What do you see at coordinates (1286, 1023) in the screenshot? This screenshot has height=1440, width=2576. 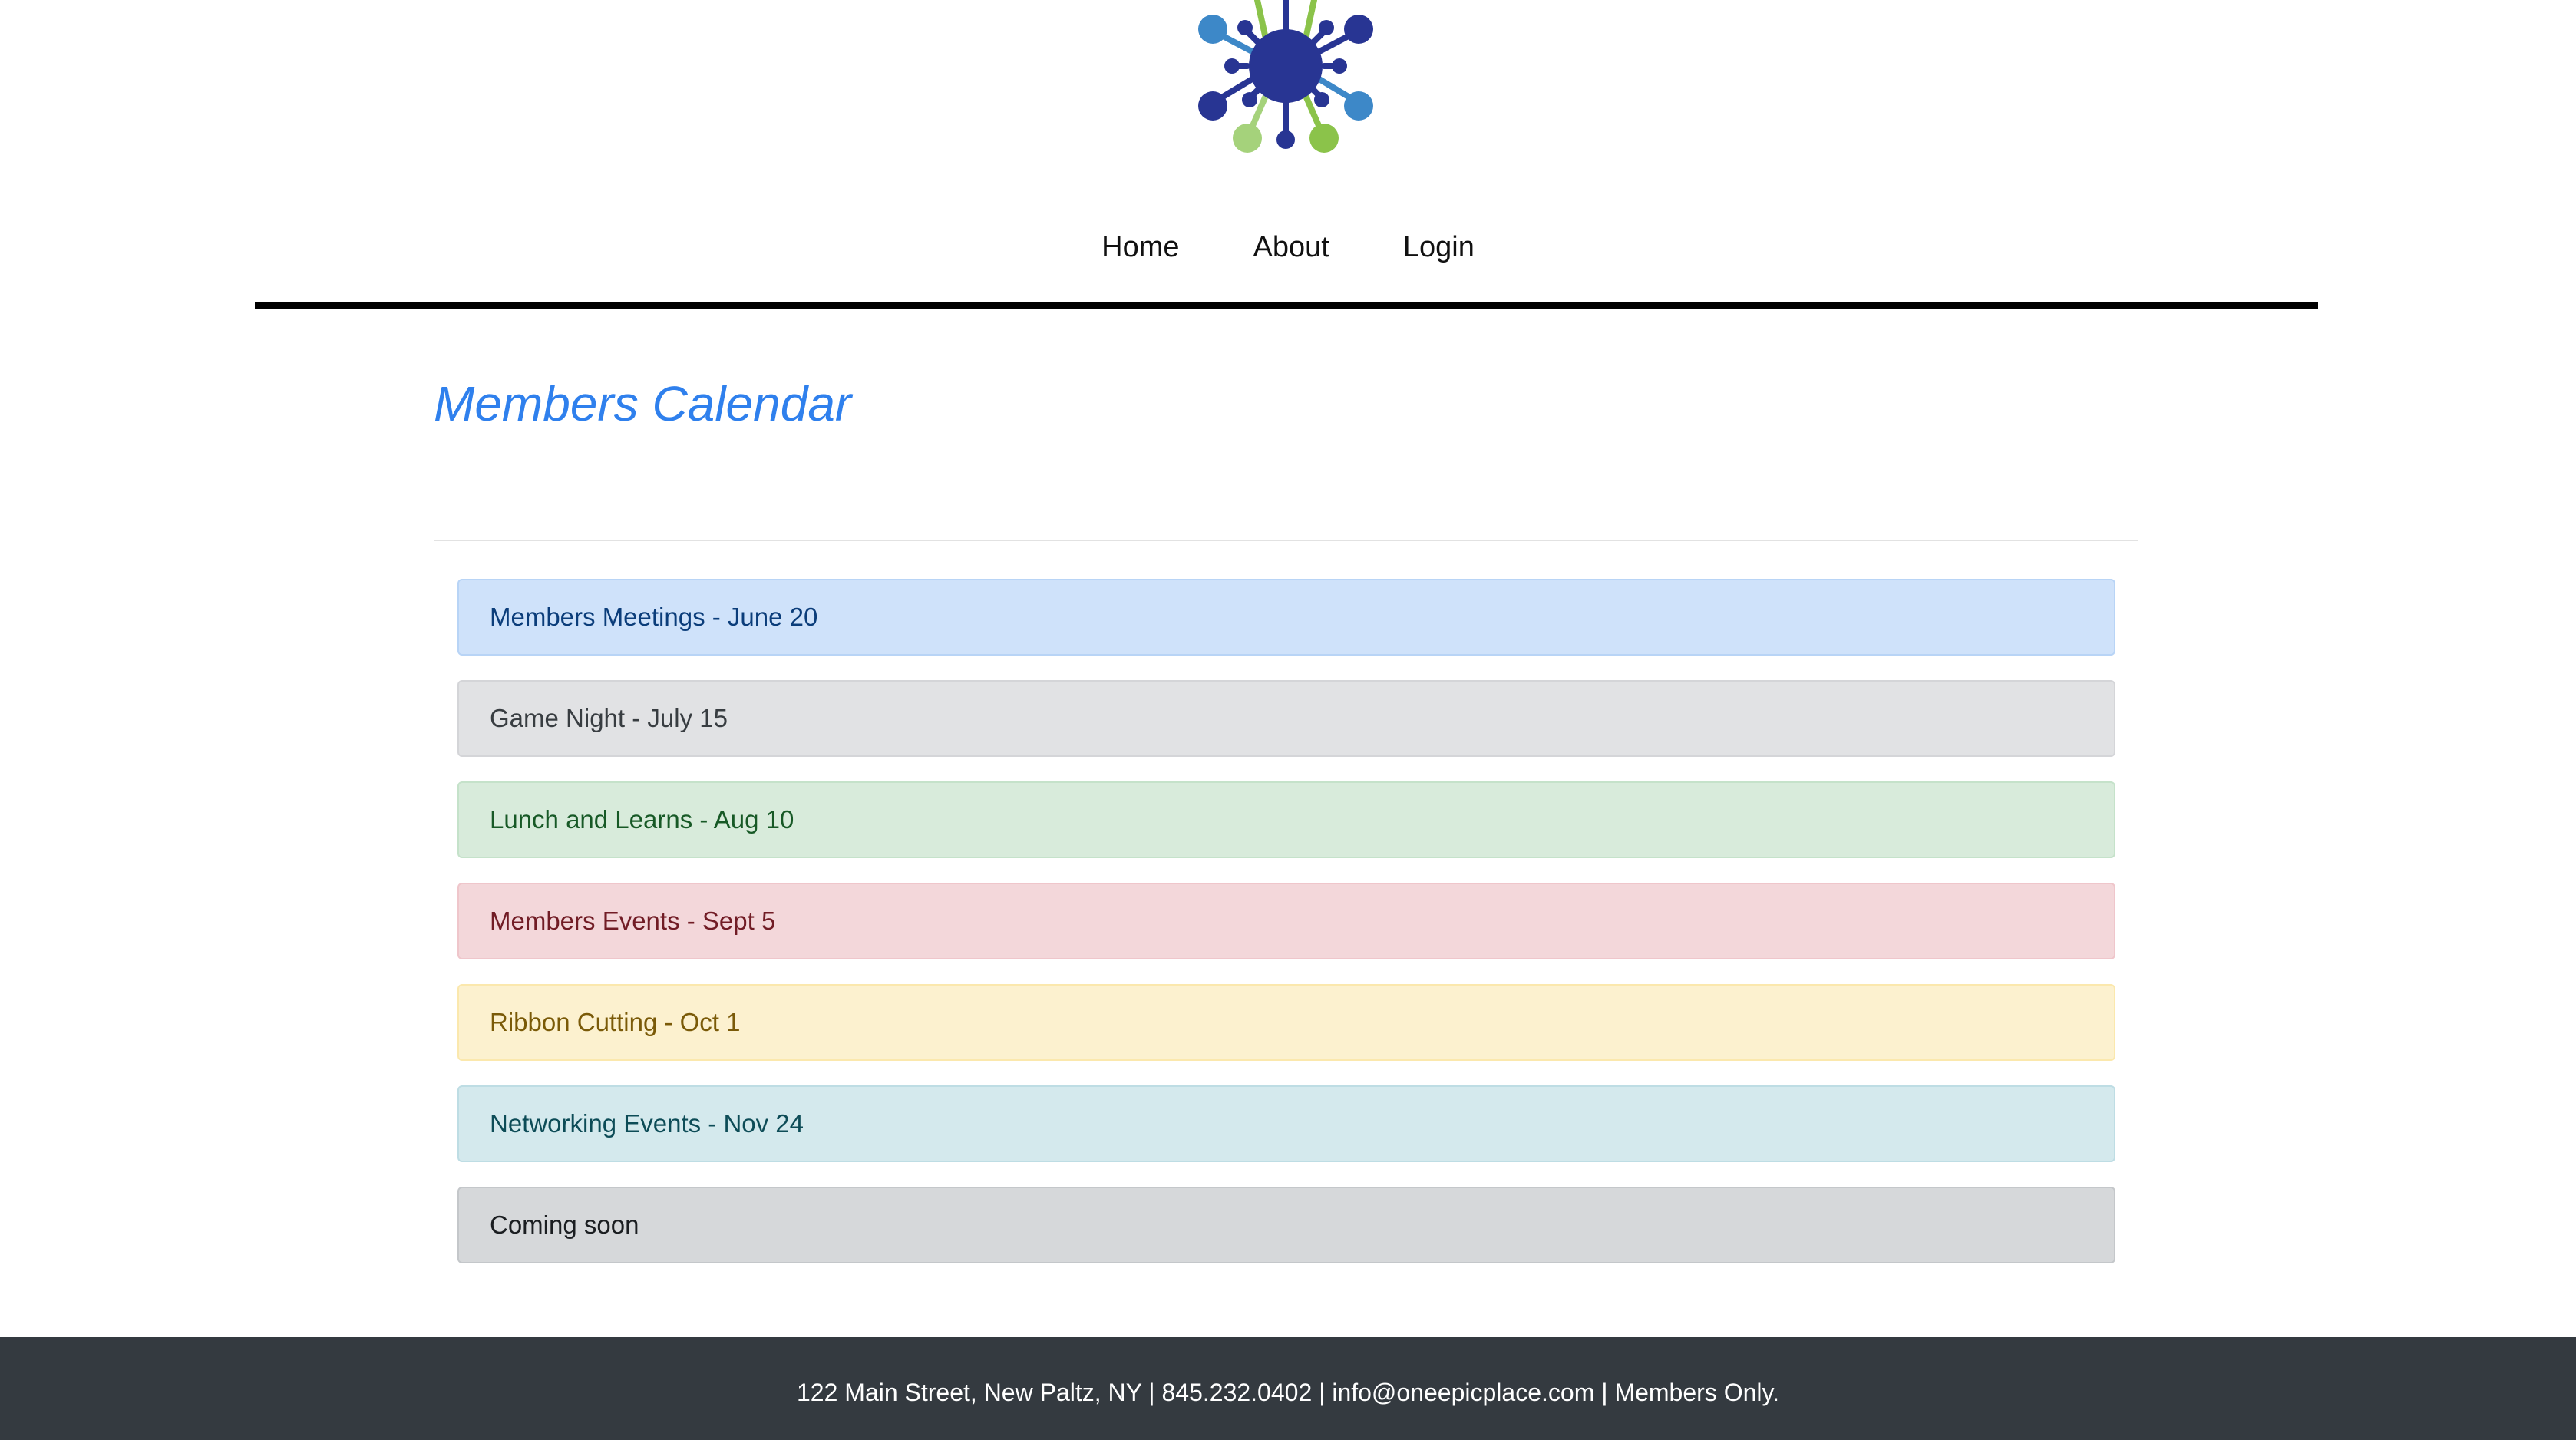 I see `event-ribbon-cutting: Ribbon Cutting - Oct 1` at bounding box center [1286, 1023].